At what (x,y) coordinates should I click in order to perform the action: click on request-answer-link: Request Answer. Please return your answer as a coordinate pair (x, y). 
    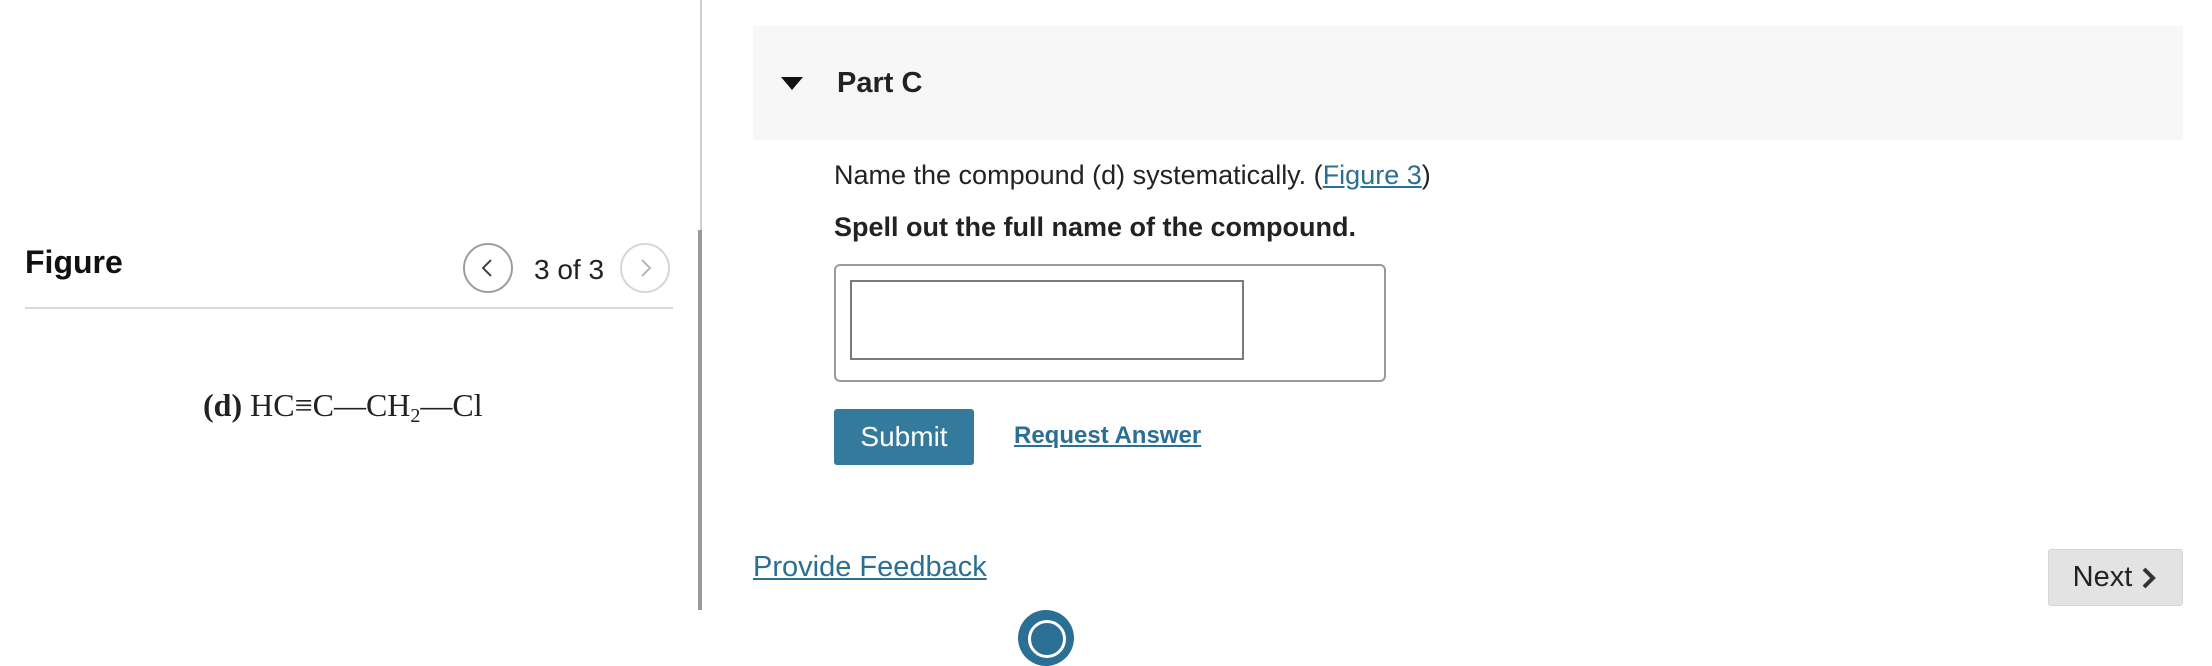
    Looking at the image, I should click on (1107, 436).